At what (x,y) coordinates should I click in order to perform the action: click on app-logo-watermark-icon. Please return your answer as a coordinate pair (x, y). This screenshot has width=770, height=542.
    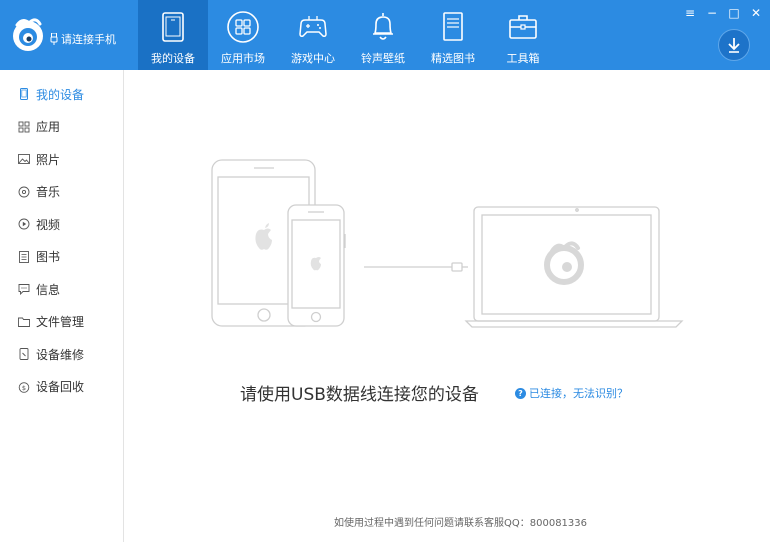
    Looking at the image, I should click on (564, 263).